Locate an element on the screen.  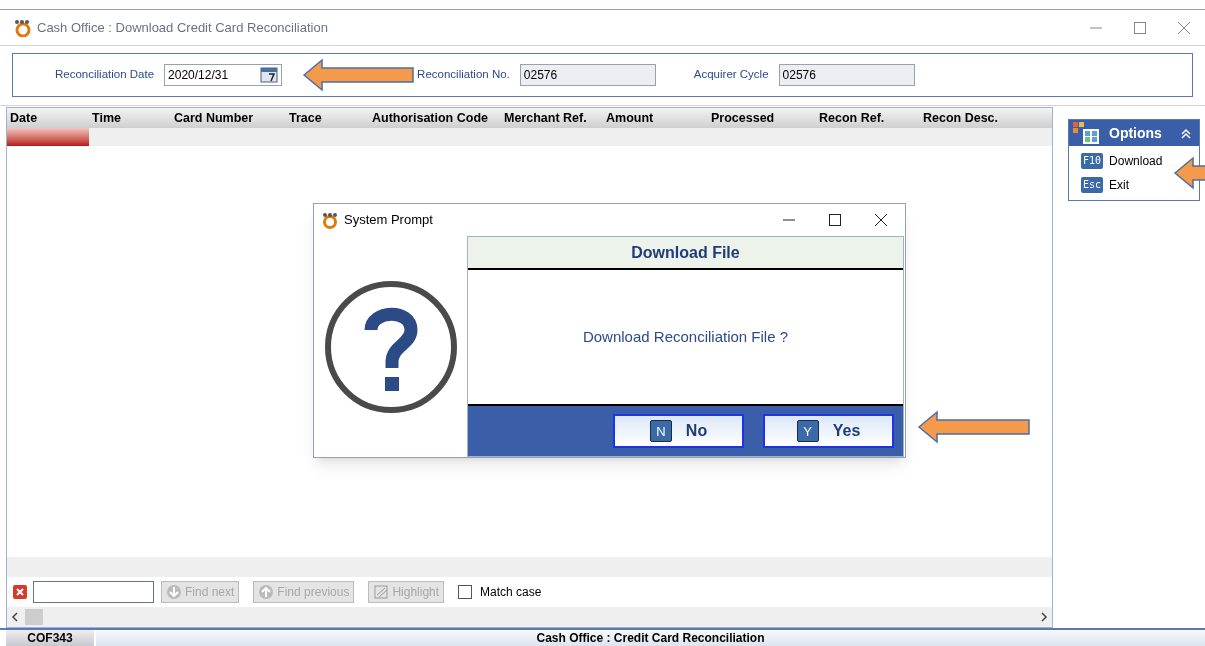
column-header: Card Number is located at coordinates (228, 118).